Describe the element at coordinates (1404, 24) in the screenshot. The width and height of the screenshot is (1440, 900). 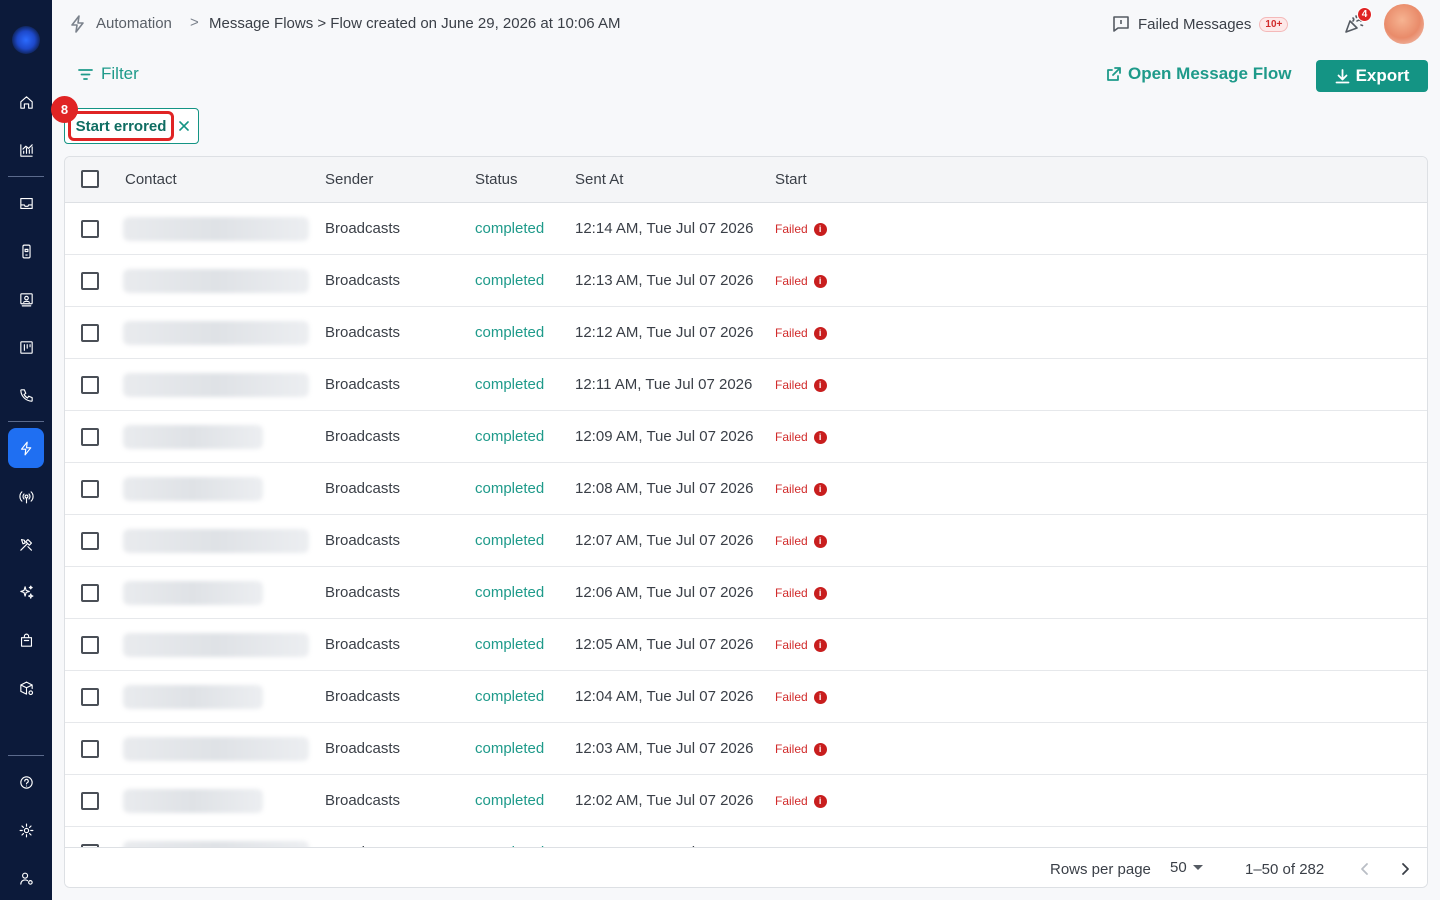
I see `avatar` at that location.